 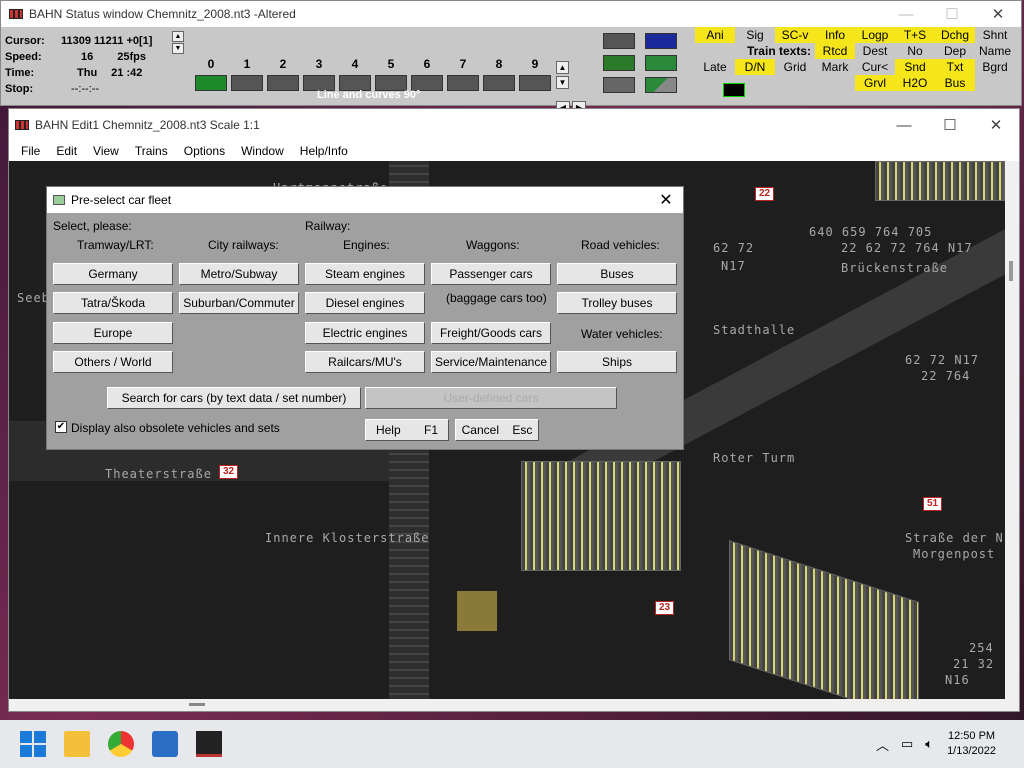 I want to click on grid-button: Grid, so click(x=795, y=67).